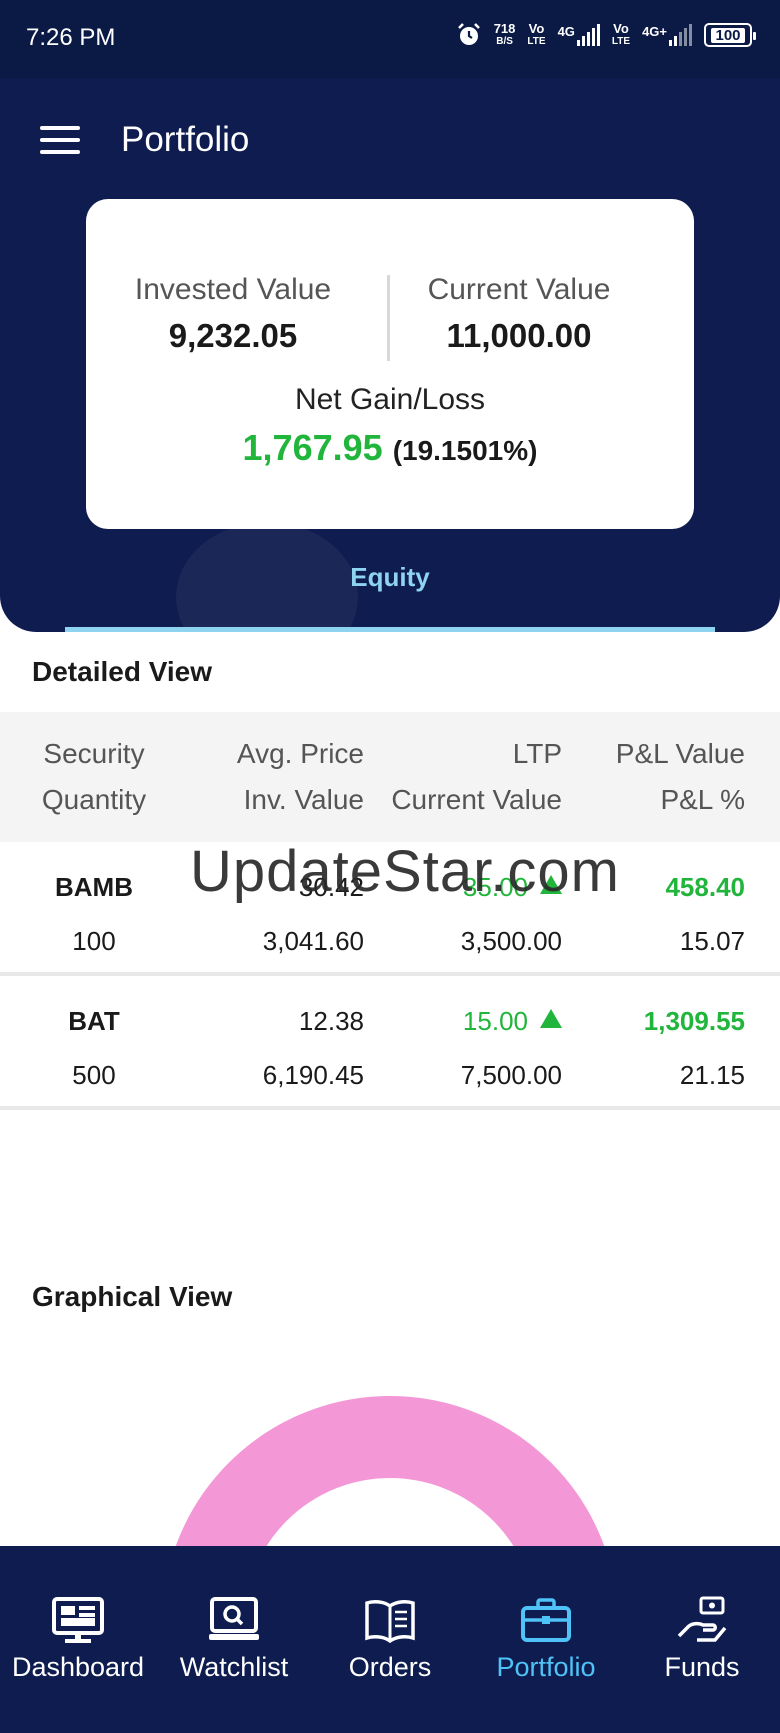 The height and width of the screenshot is (1733, 780). I want to click on sim1-volte: Vo LTE, so click(536, 35).